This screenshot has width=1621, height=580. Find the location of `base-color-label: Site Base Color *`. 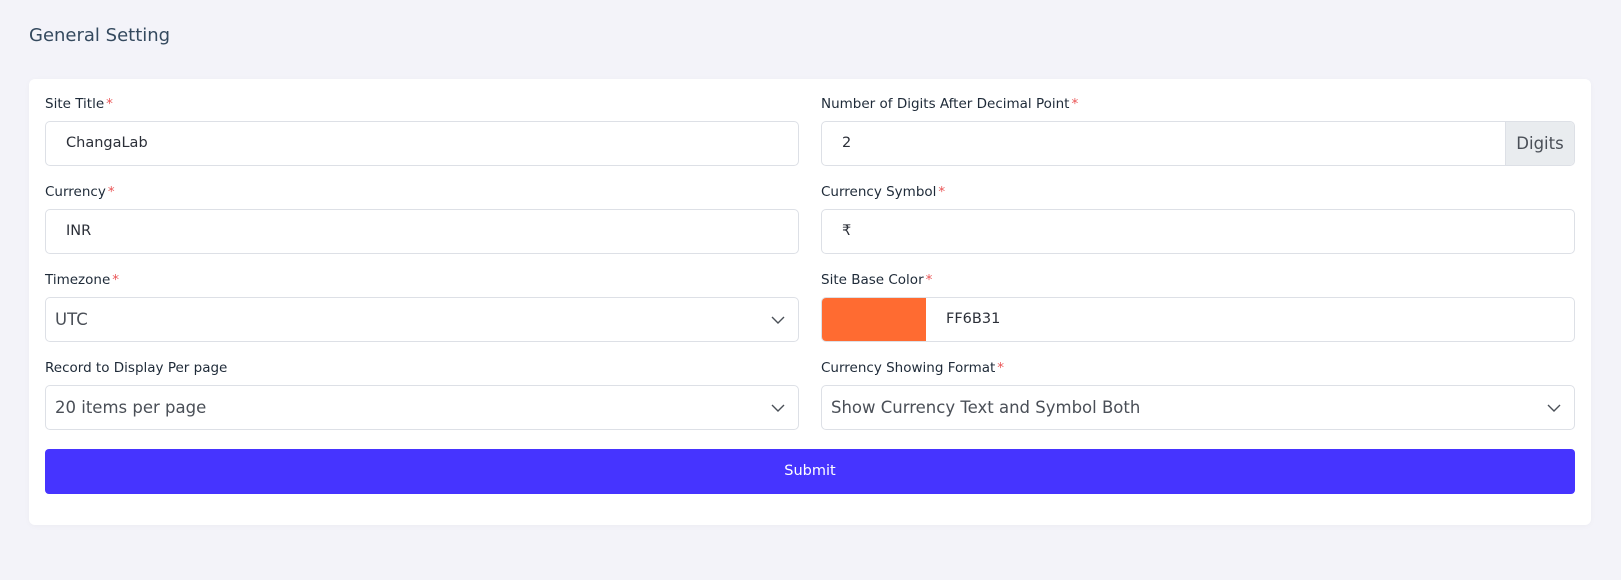

base-color-label: Site Base Color * is located at coordinates (877, 280).